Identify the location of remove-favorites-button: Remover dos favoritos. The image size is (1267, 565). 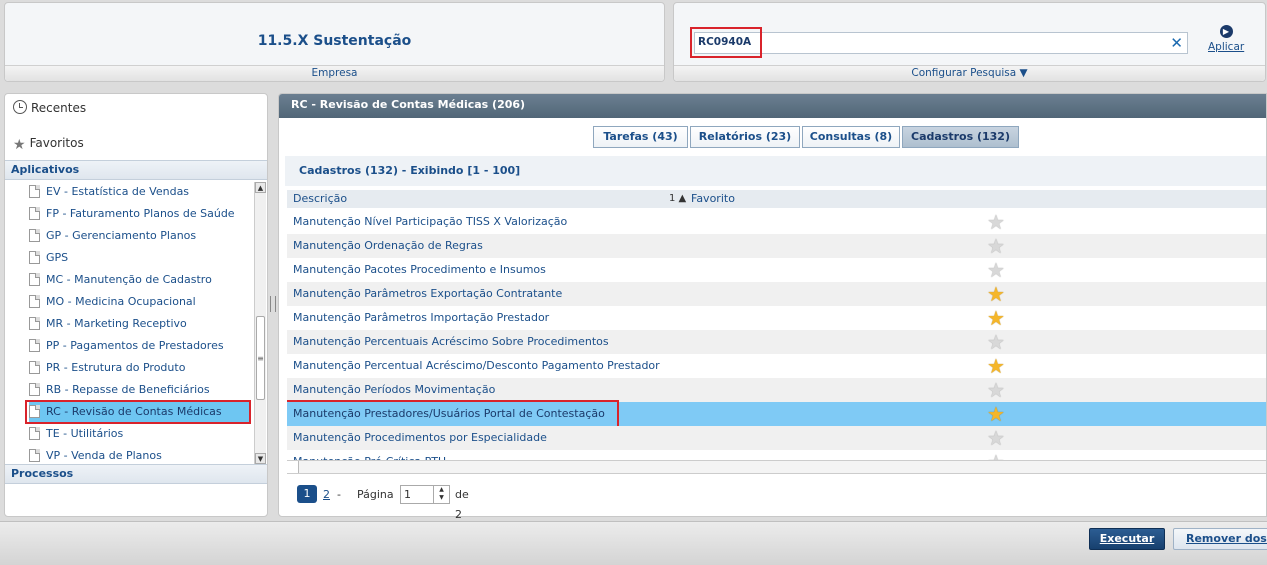
(1220, 539).